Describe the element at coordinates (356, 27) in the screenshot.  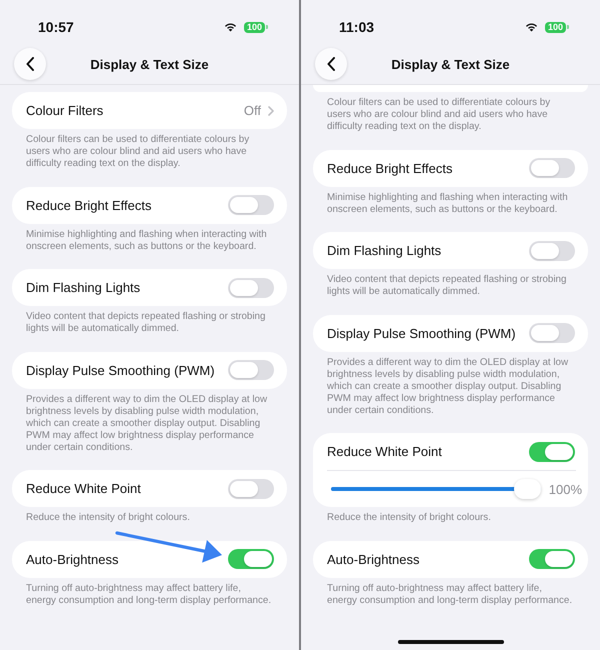
I see `status-time: 11:03` at that location.